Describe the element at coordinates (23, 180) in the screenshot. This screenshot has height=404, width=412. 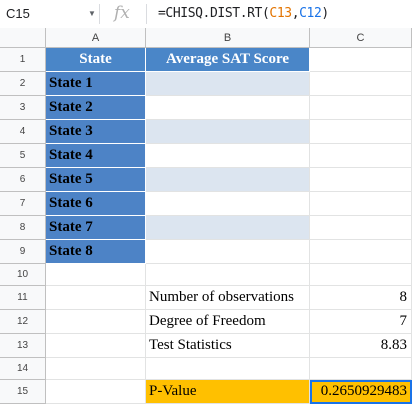
I see `row-header: 6` at that location.